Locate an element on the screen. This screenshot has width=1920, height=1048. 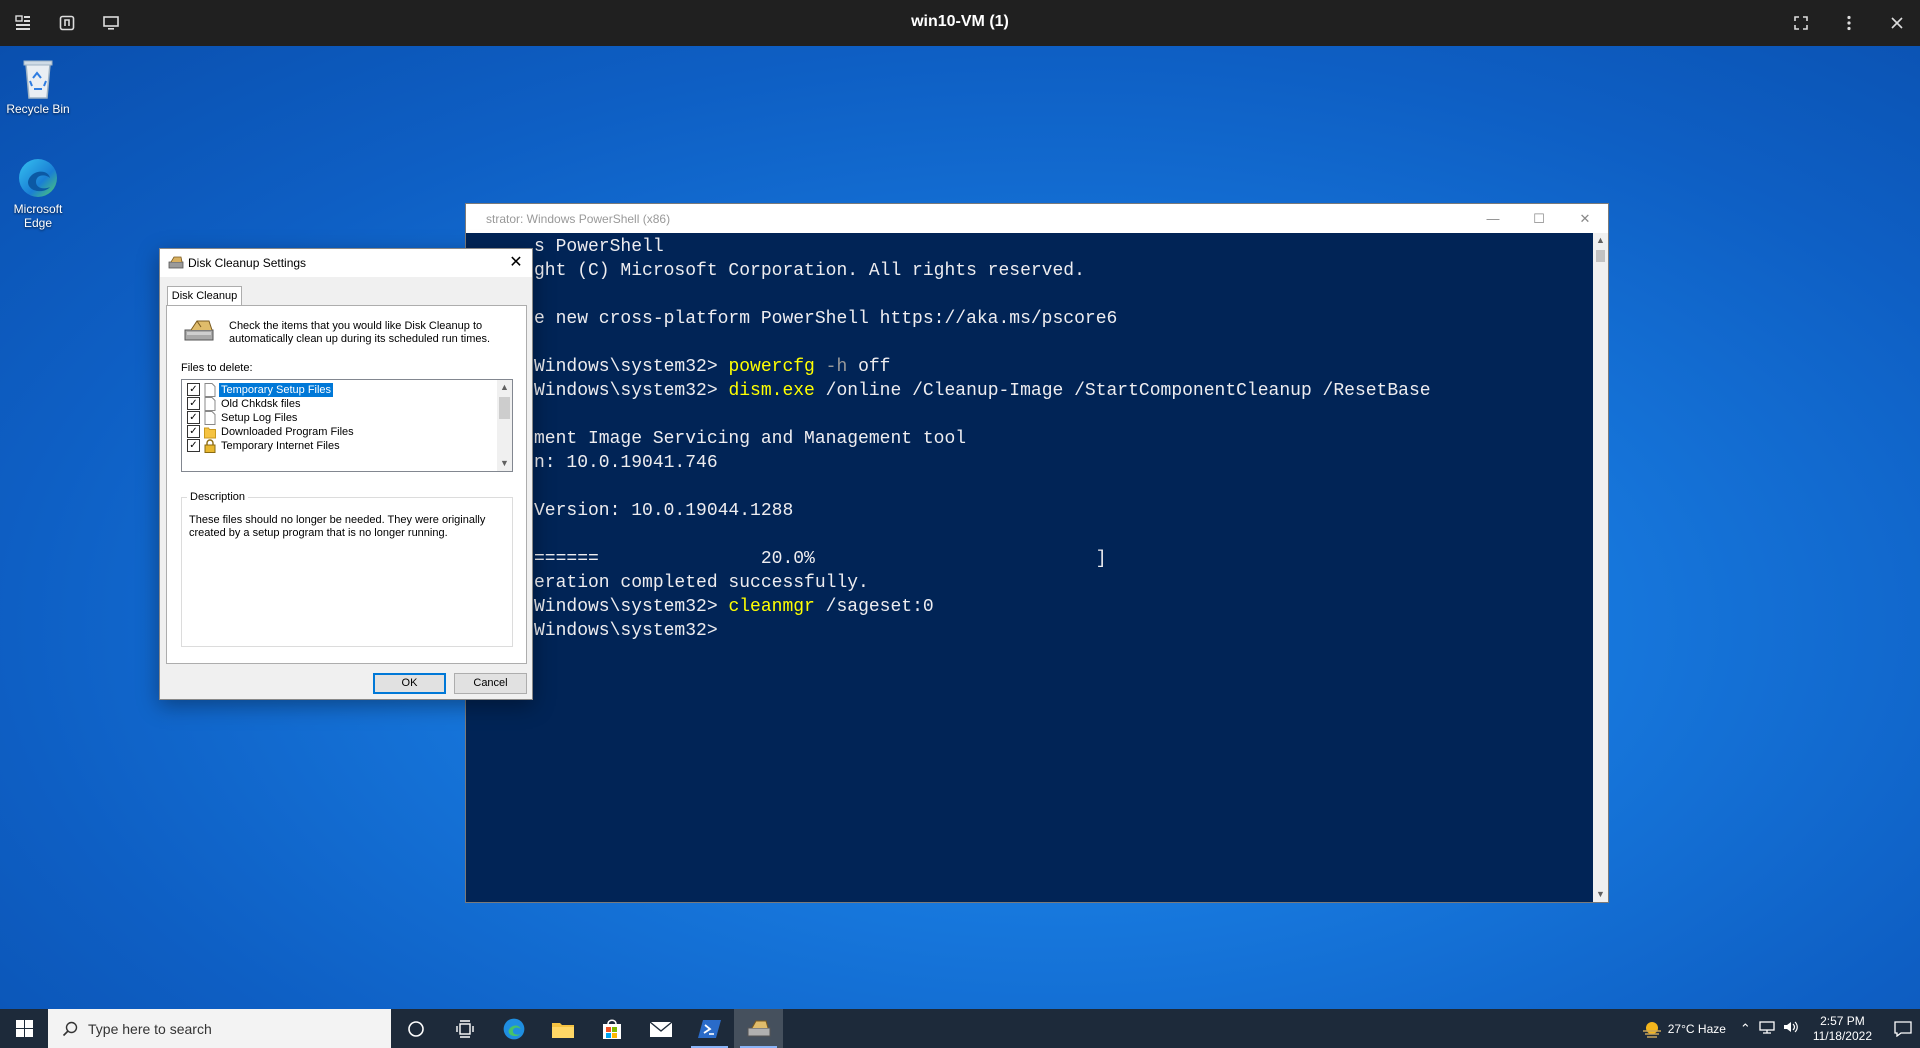
terminal-line: ment Image Servicing and Management tool is located at coordinates (750, 439).